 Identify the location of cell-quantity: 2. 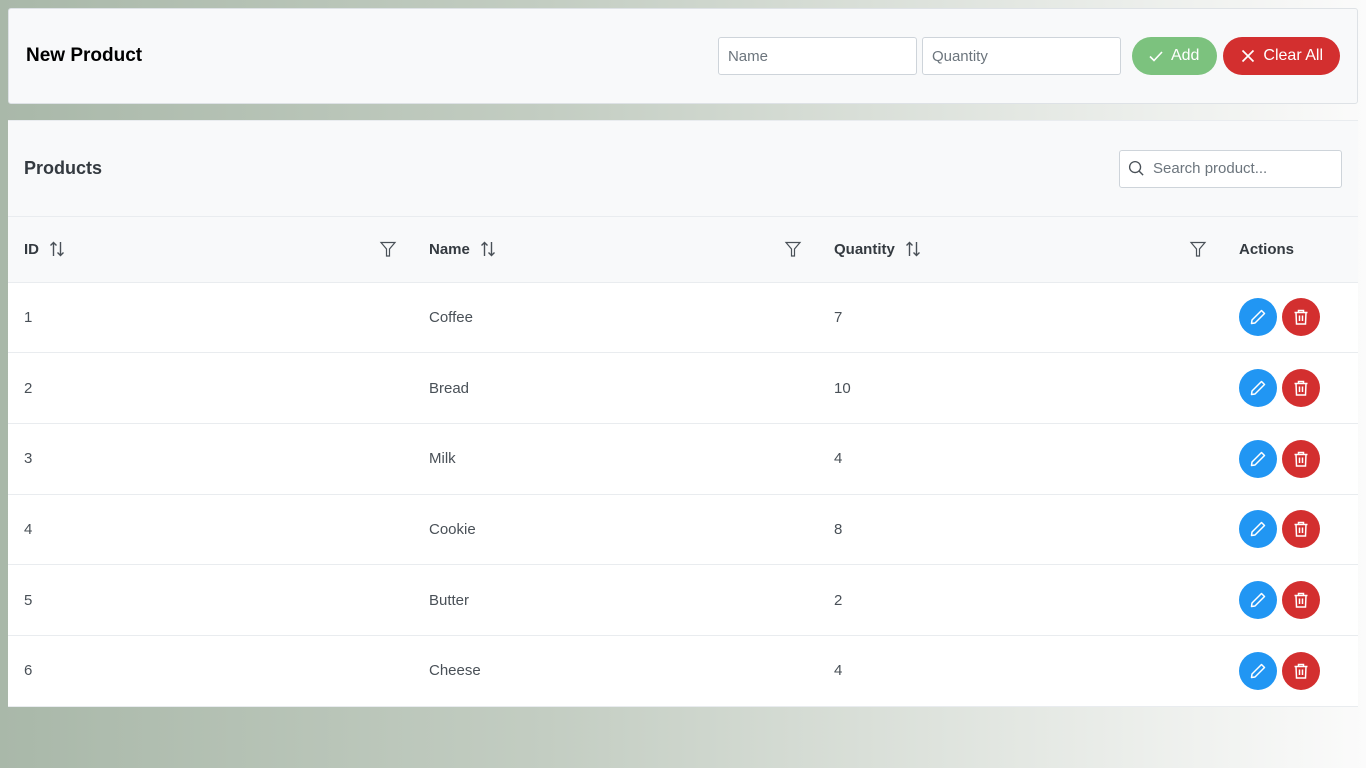
(1020, 600).